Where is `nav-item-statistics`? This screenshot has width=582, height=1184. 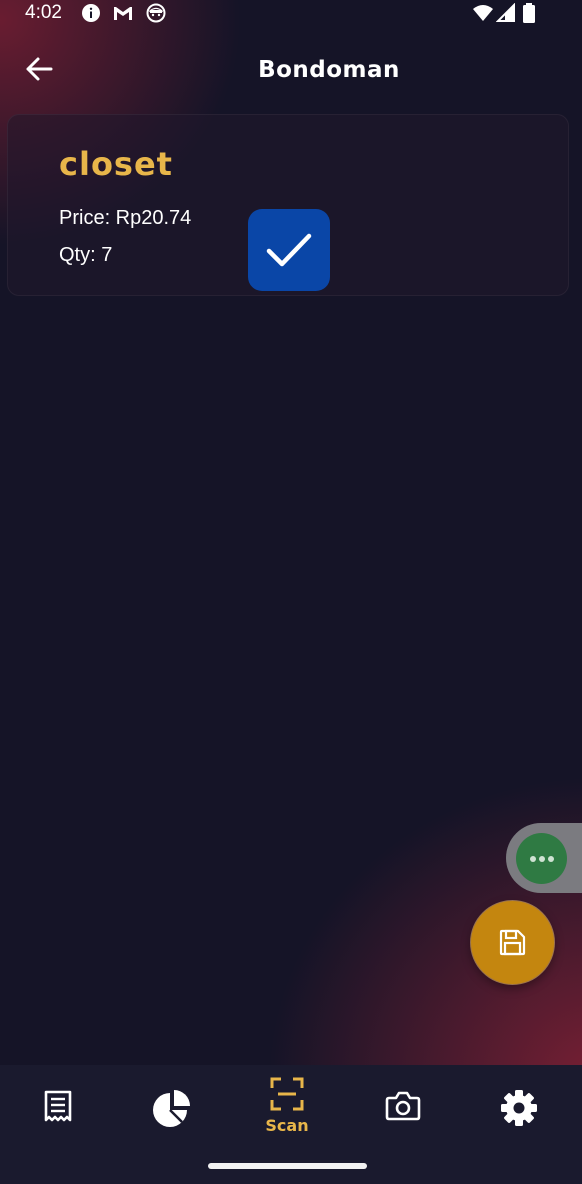
nav-item-statistics is located at coordinates (174, 1107).